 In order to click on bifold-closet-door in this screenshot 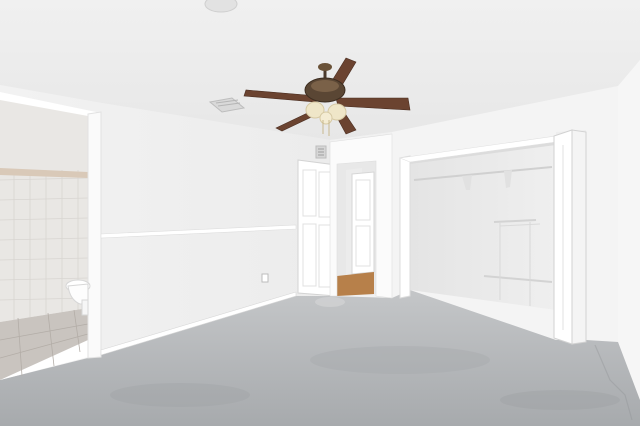, I will do `click(570, 237)`.